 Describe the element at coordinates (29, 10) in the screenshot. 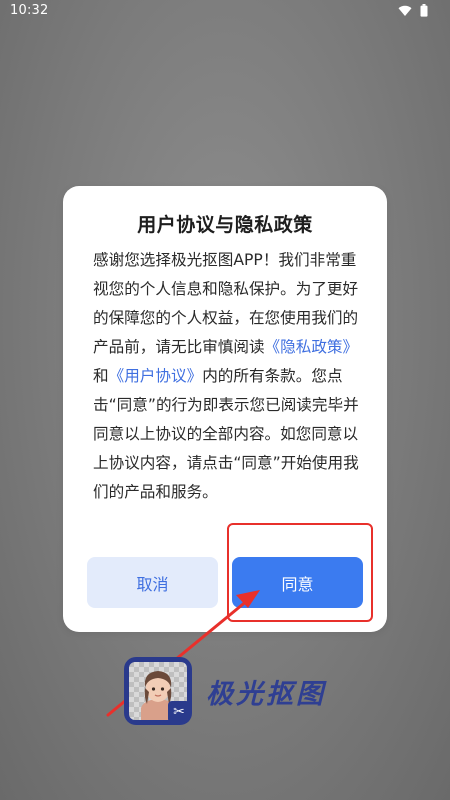

I see `status-time: 10:32` at that location.